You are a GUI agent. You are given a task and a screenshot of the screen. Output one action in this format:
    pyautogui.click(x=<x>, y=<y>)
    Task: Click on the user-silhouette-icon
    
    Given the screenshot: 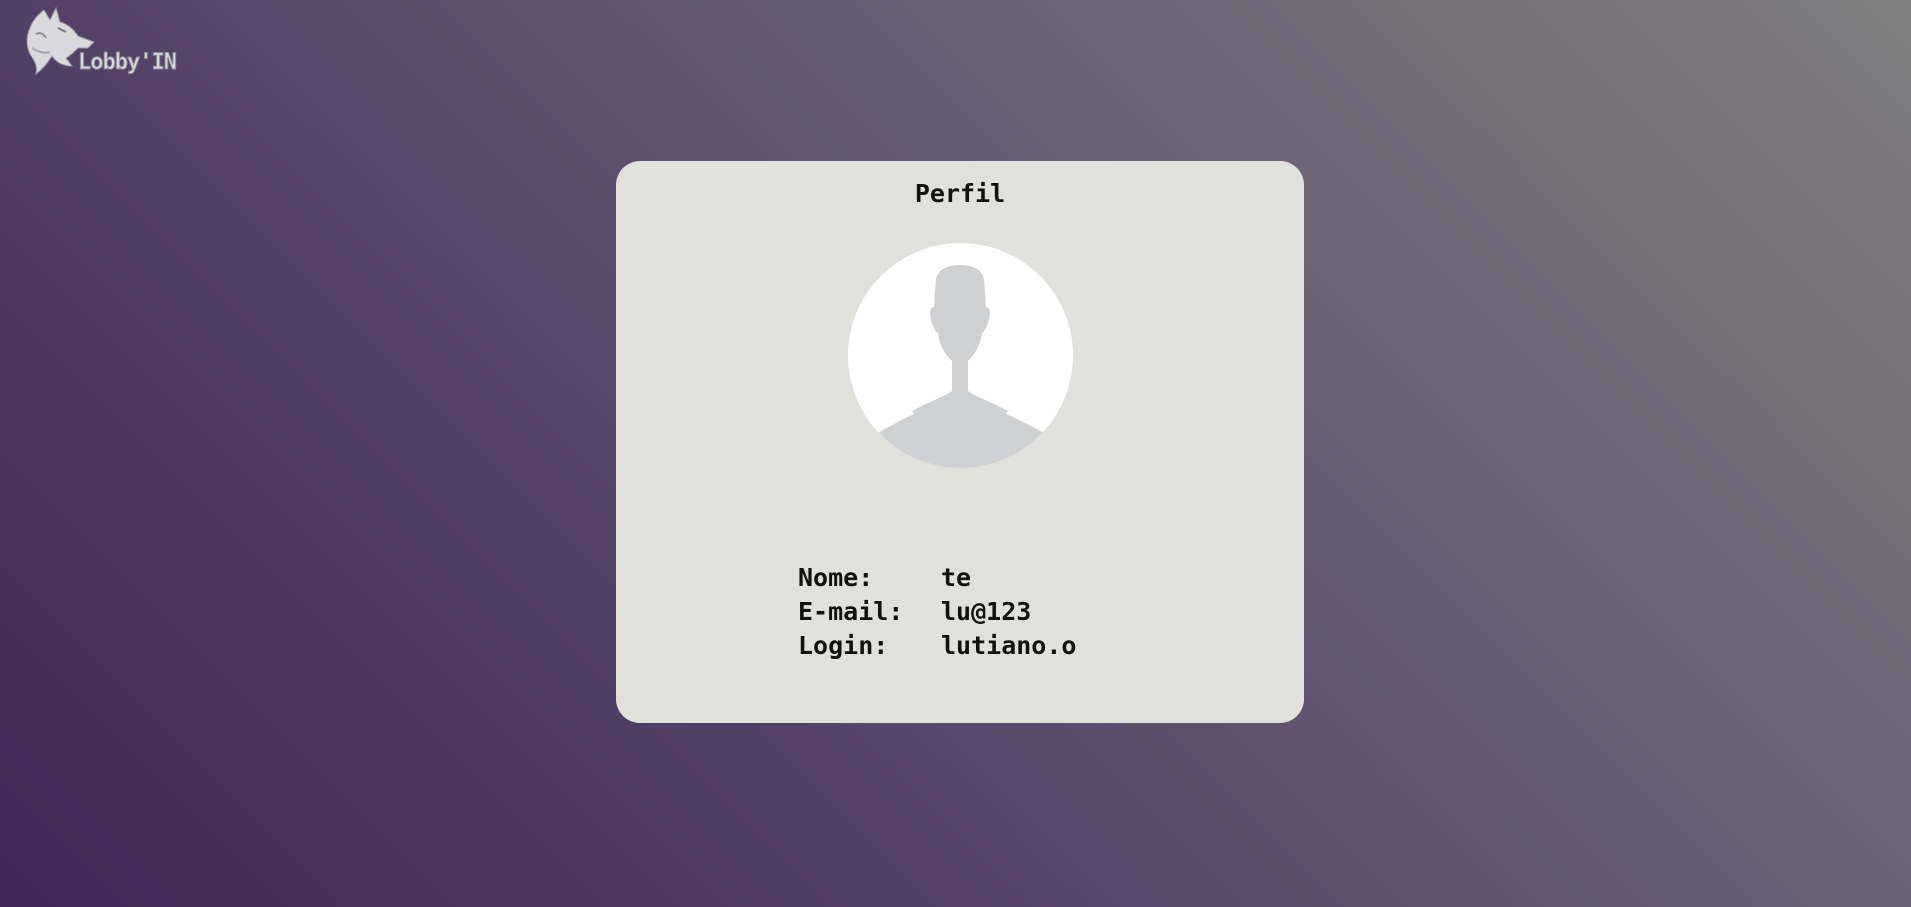 What is the action you would take?
    pyautogui.click(x=961, y=366)
    